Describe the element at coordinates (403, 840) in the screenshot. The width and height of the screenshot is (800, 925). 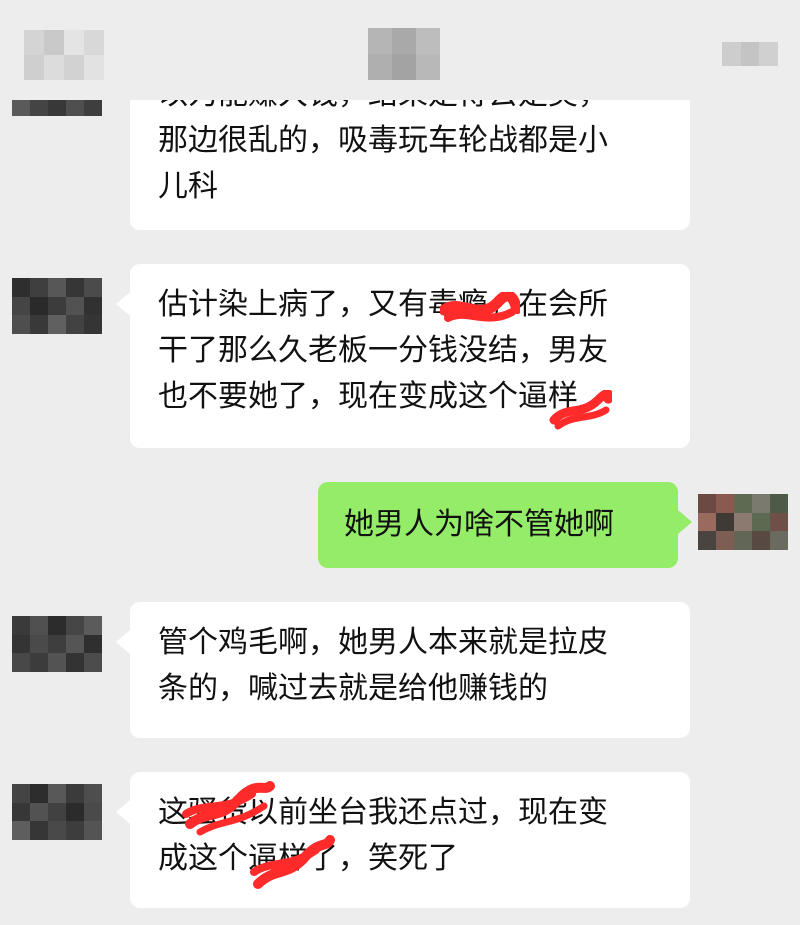
I see `message-bubble: 这骚货以前坐台我还点过，现在变 成这个逼样了，笑死了` at that location.